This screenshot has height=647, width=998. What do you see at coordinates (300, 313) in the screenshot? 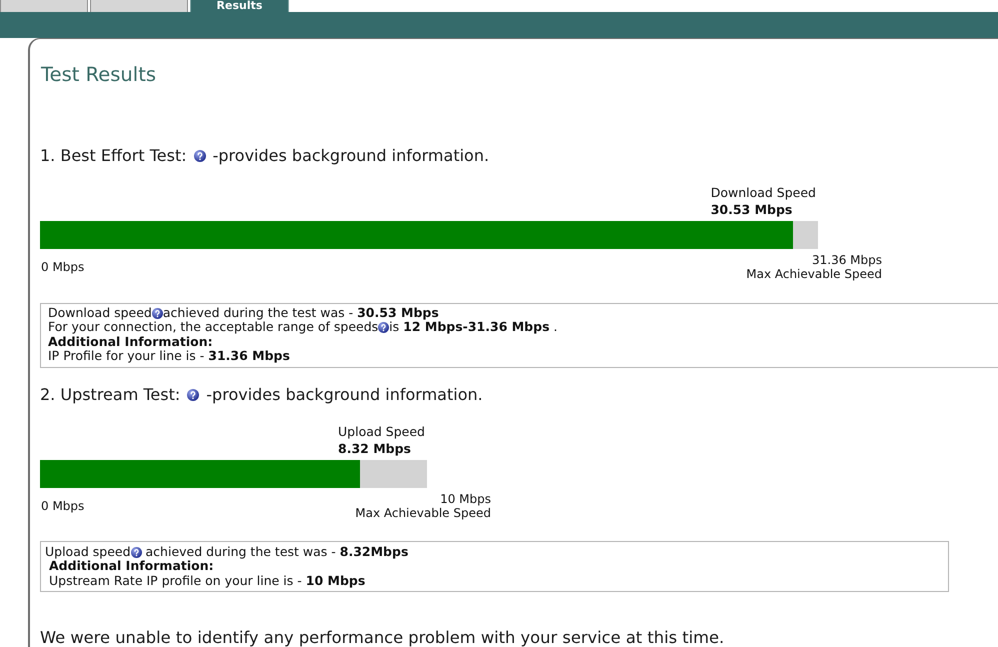
I see `info-text: achieved during the test was - 30.53 Mbps` at bounding box center [300, 313].